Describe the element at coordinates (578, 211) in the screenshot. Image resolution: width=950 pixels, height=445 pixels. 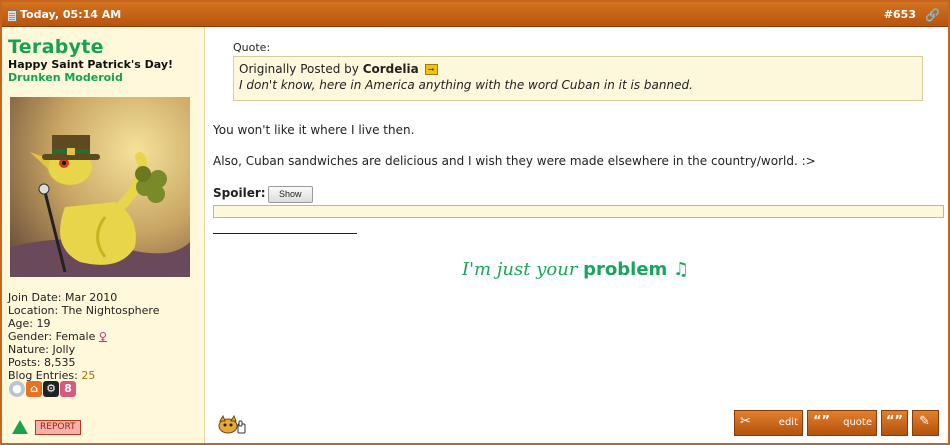
I see `spoiler-content` at that location.